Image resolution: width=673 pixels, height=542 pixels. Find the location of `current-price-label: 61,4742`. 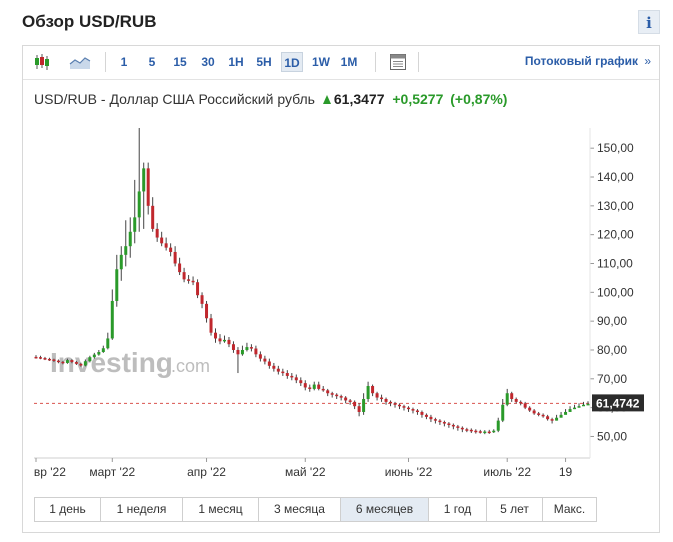

current-price-label: 61,4742 is located at coordinates (618, 403).